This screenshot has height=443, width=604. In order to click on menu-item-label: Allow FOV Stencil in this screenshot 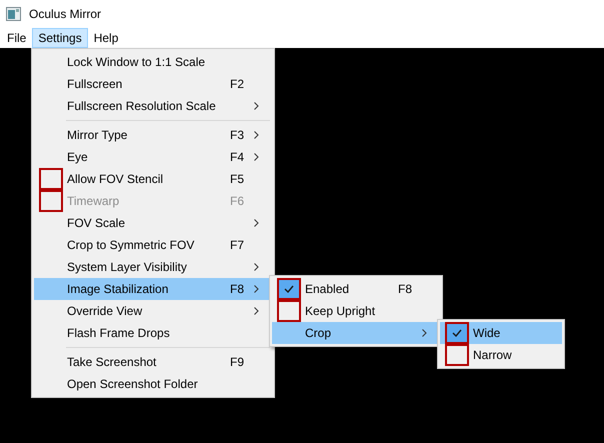, I will do `click(115, 179)`.